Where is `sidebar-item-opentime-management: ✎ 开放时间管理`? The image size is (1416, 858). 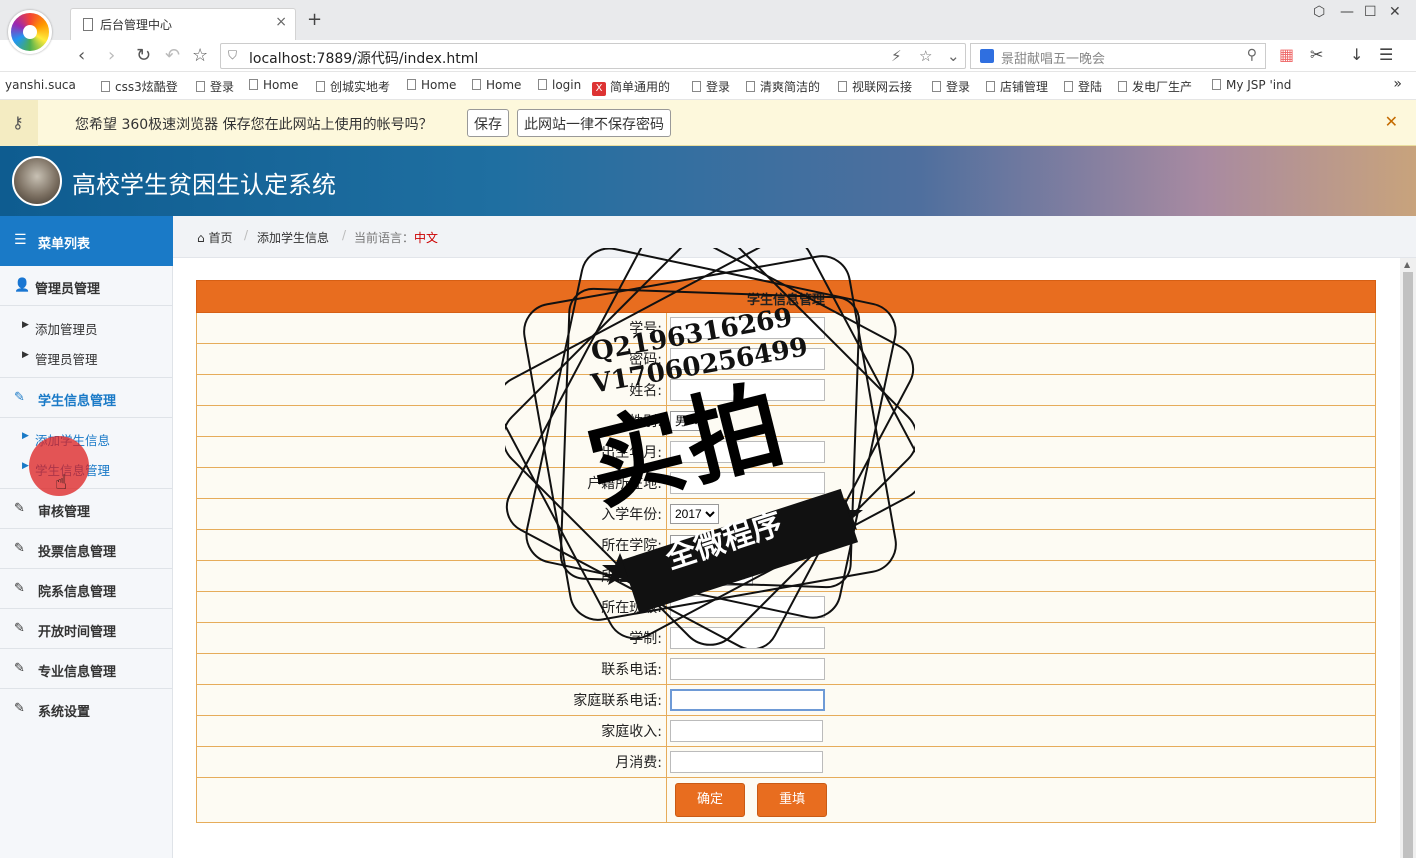
sidebar-item-opentime-management: ✎ 开放时间管理 is located at coordinates (86, 629).